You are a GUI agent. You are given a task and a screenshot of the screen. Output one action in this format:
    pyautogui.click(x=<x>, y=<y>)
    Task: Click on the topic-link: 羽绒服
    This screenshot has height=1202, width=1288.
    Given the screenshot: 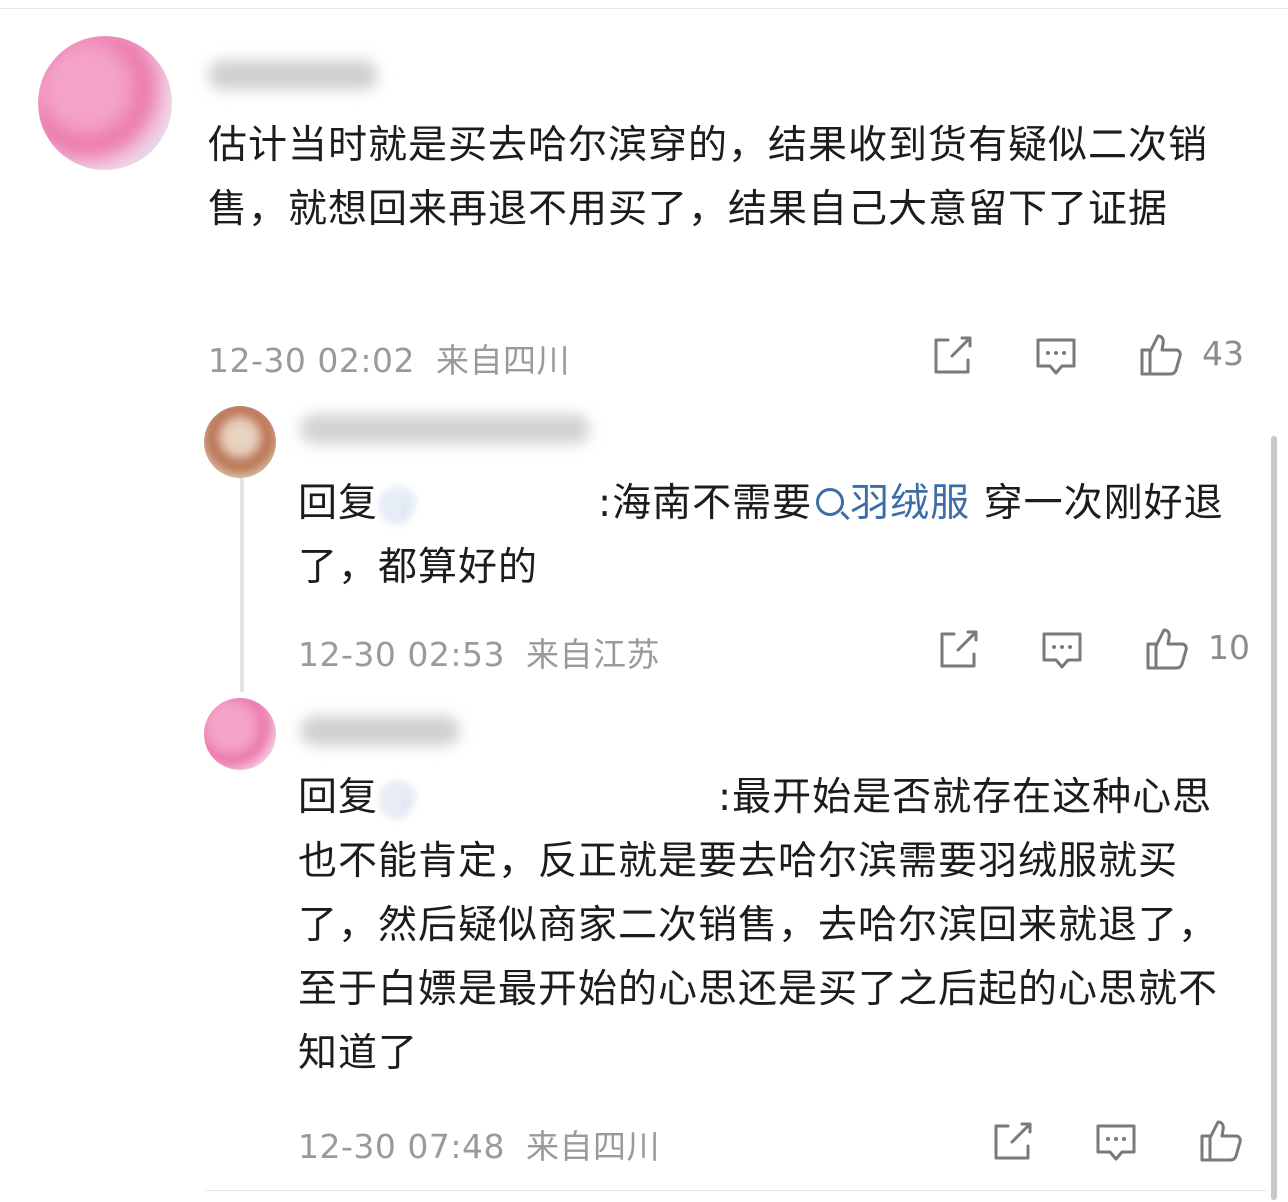 What is the action you would take?
    pyautogui.click(x=891, y=503)
    